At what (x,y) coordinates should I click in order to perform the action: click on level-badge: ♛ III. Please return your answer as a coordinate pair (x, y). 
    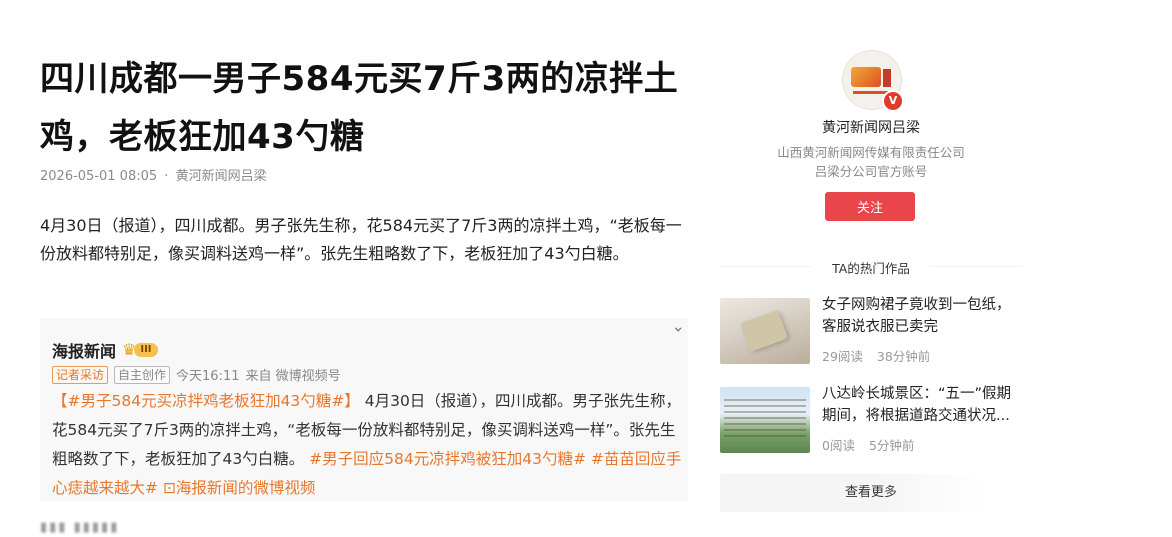
    Looking at the image, I should click on (140, 350).